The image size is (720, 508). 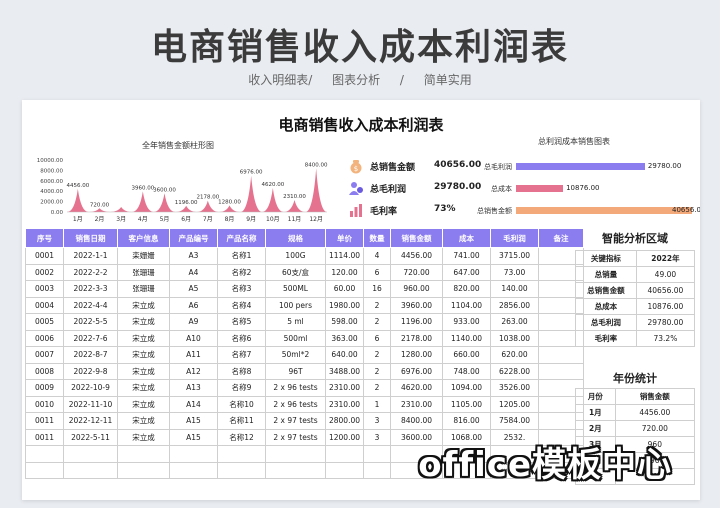 What do you see at coordinates (377, 404) in the screenshot?
I see `table-cell: 1` at bounding box center [377, 404].